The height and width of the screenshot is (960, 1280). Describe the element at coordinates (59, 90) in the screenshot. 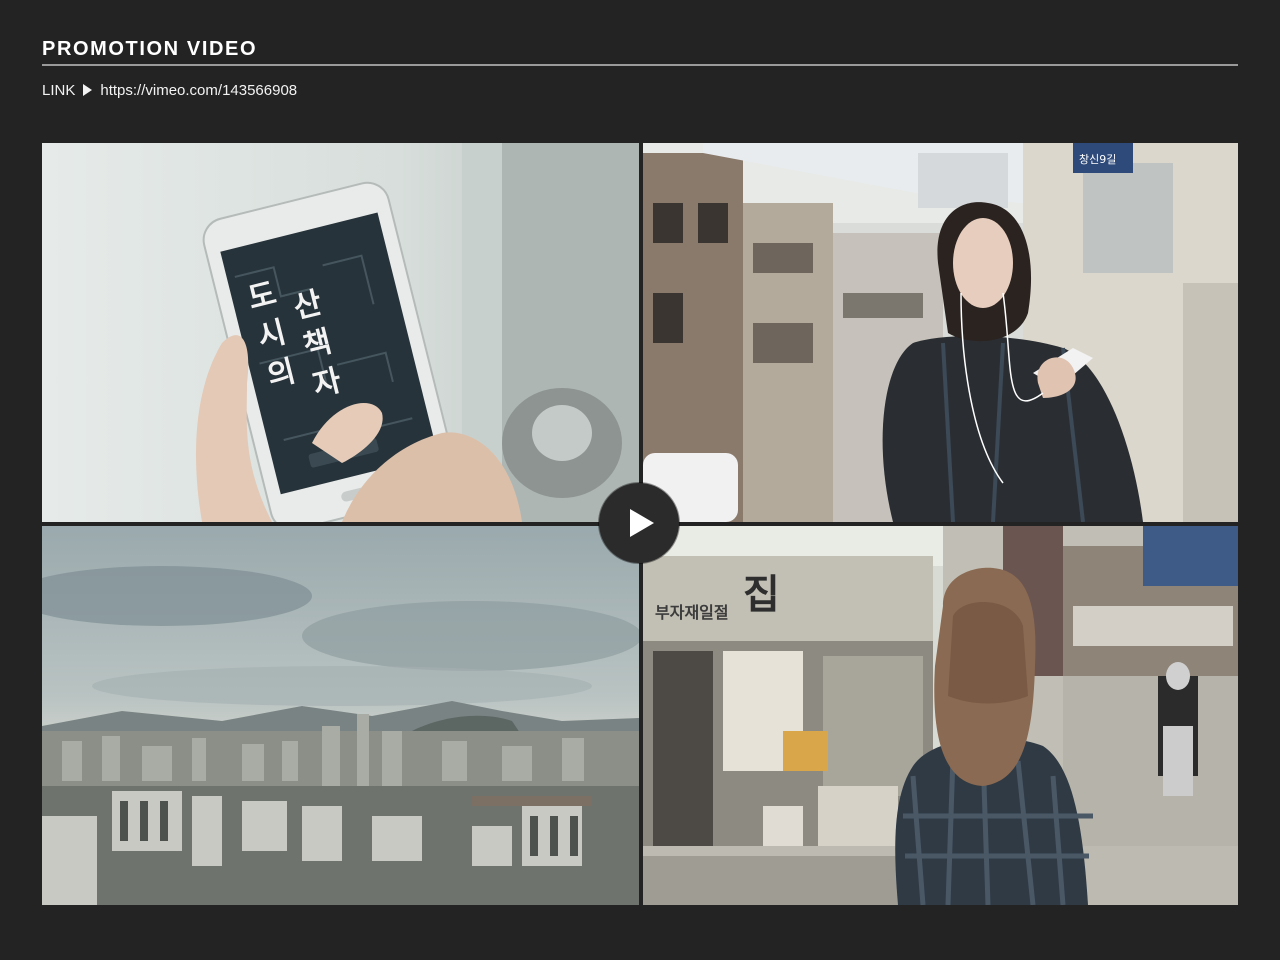

I see `link-label: LINK` at that location.